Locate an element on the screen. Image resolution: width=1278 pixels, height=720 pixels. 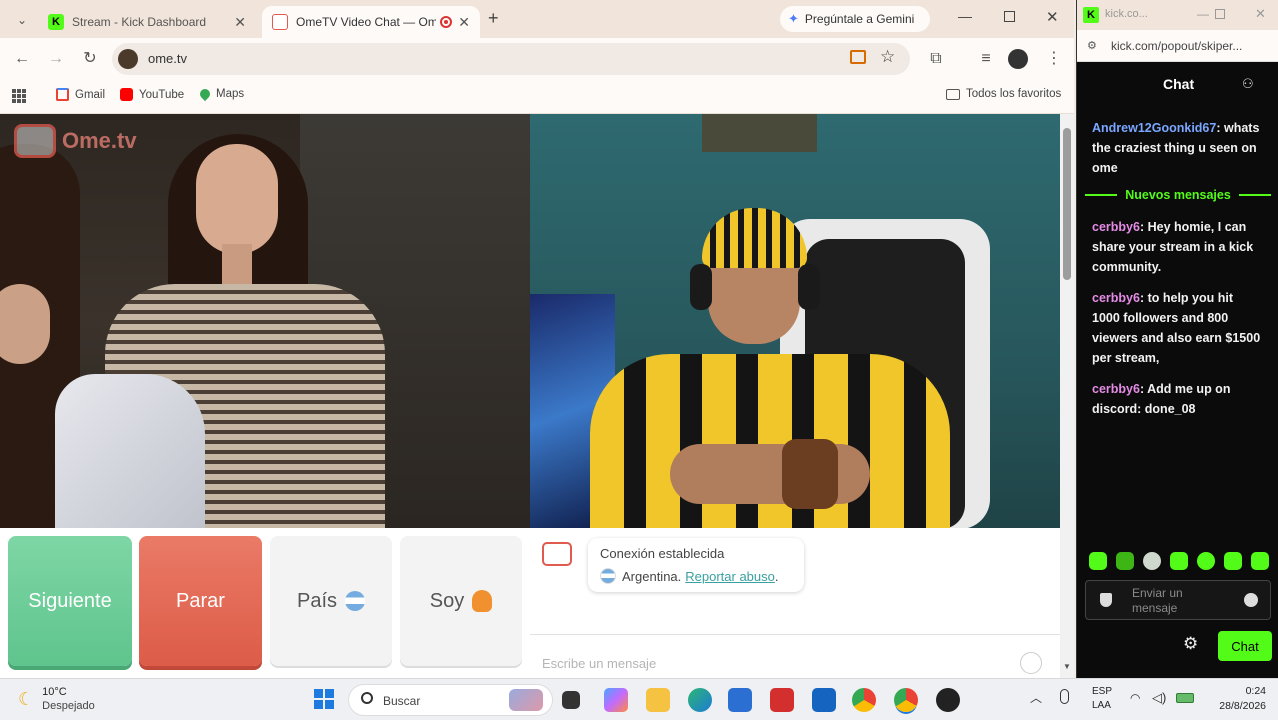
bookmark-youtube: YouTube is located at coordinates (152, 94).